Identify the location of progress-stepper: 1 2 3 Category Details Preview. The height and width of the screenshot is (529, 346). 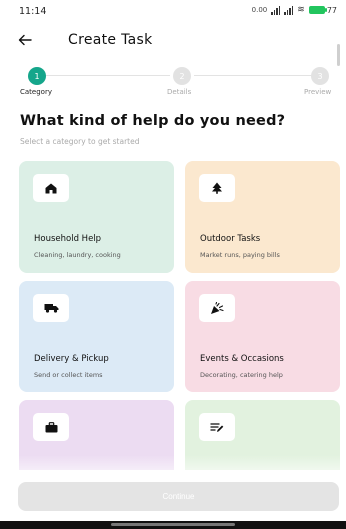
(173, 82).